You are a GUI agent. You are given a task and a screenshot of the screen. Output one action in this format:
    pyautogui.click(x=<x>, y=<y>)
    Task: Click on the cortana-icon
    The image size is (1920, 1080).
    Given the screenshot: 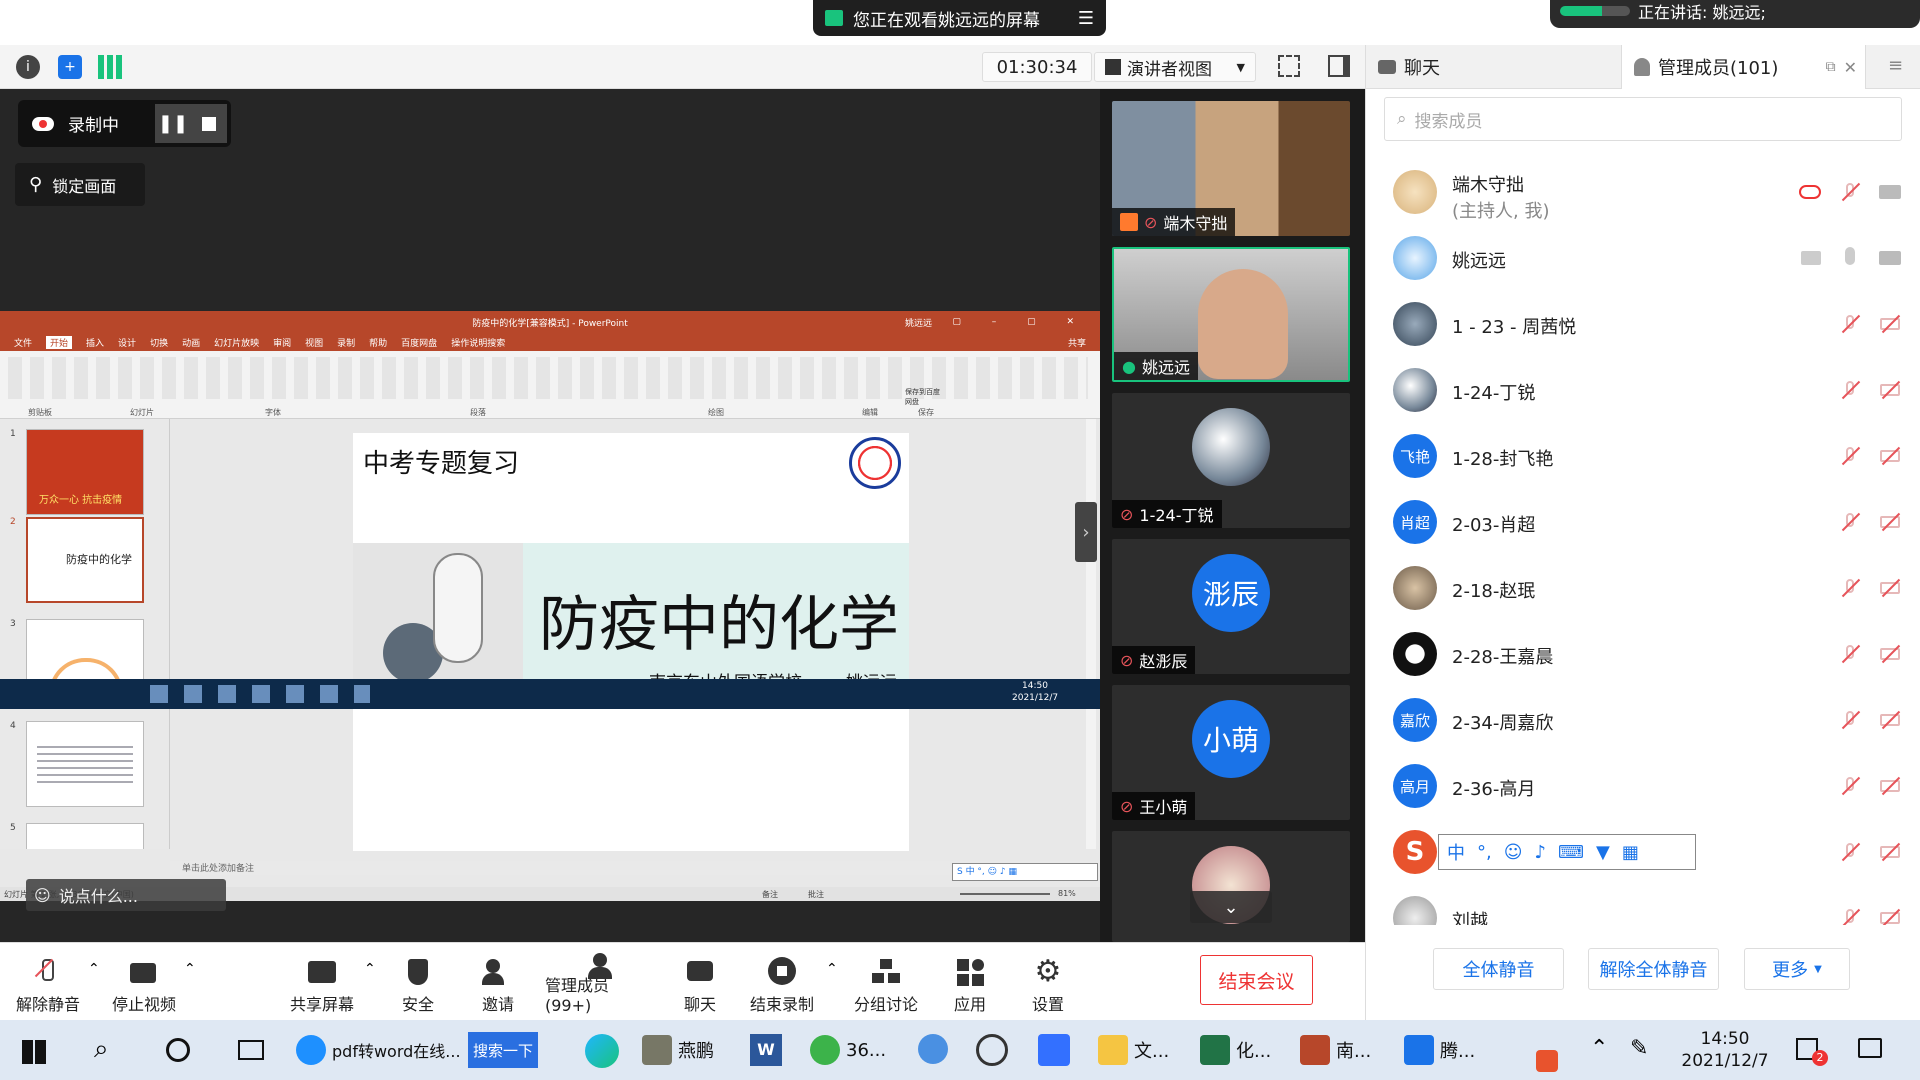 What is the action you would take?
    pyautogui.click(x=178, y=1050)
    